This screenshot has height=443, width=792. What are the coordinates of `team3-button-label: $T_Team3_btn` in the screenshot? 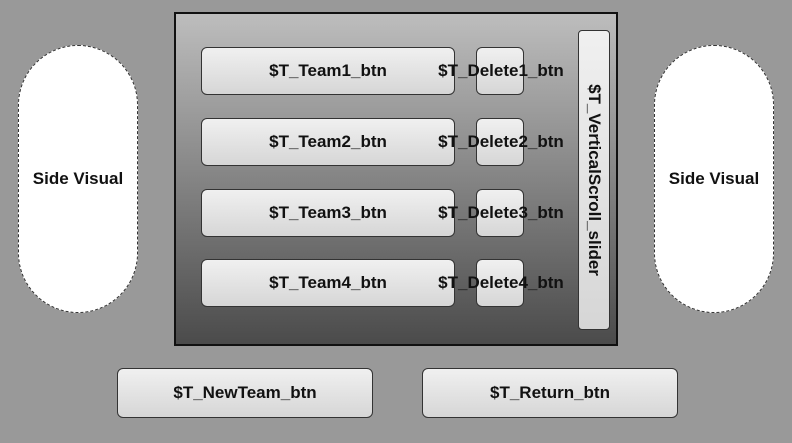 It's located at (328, 212).